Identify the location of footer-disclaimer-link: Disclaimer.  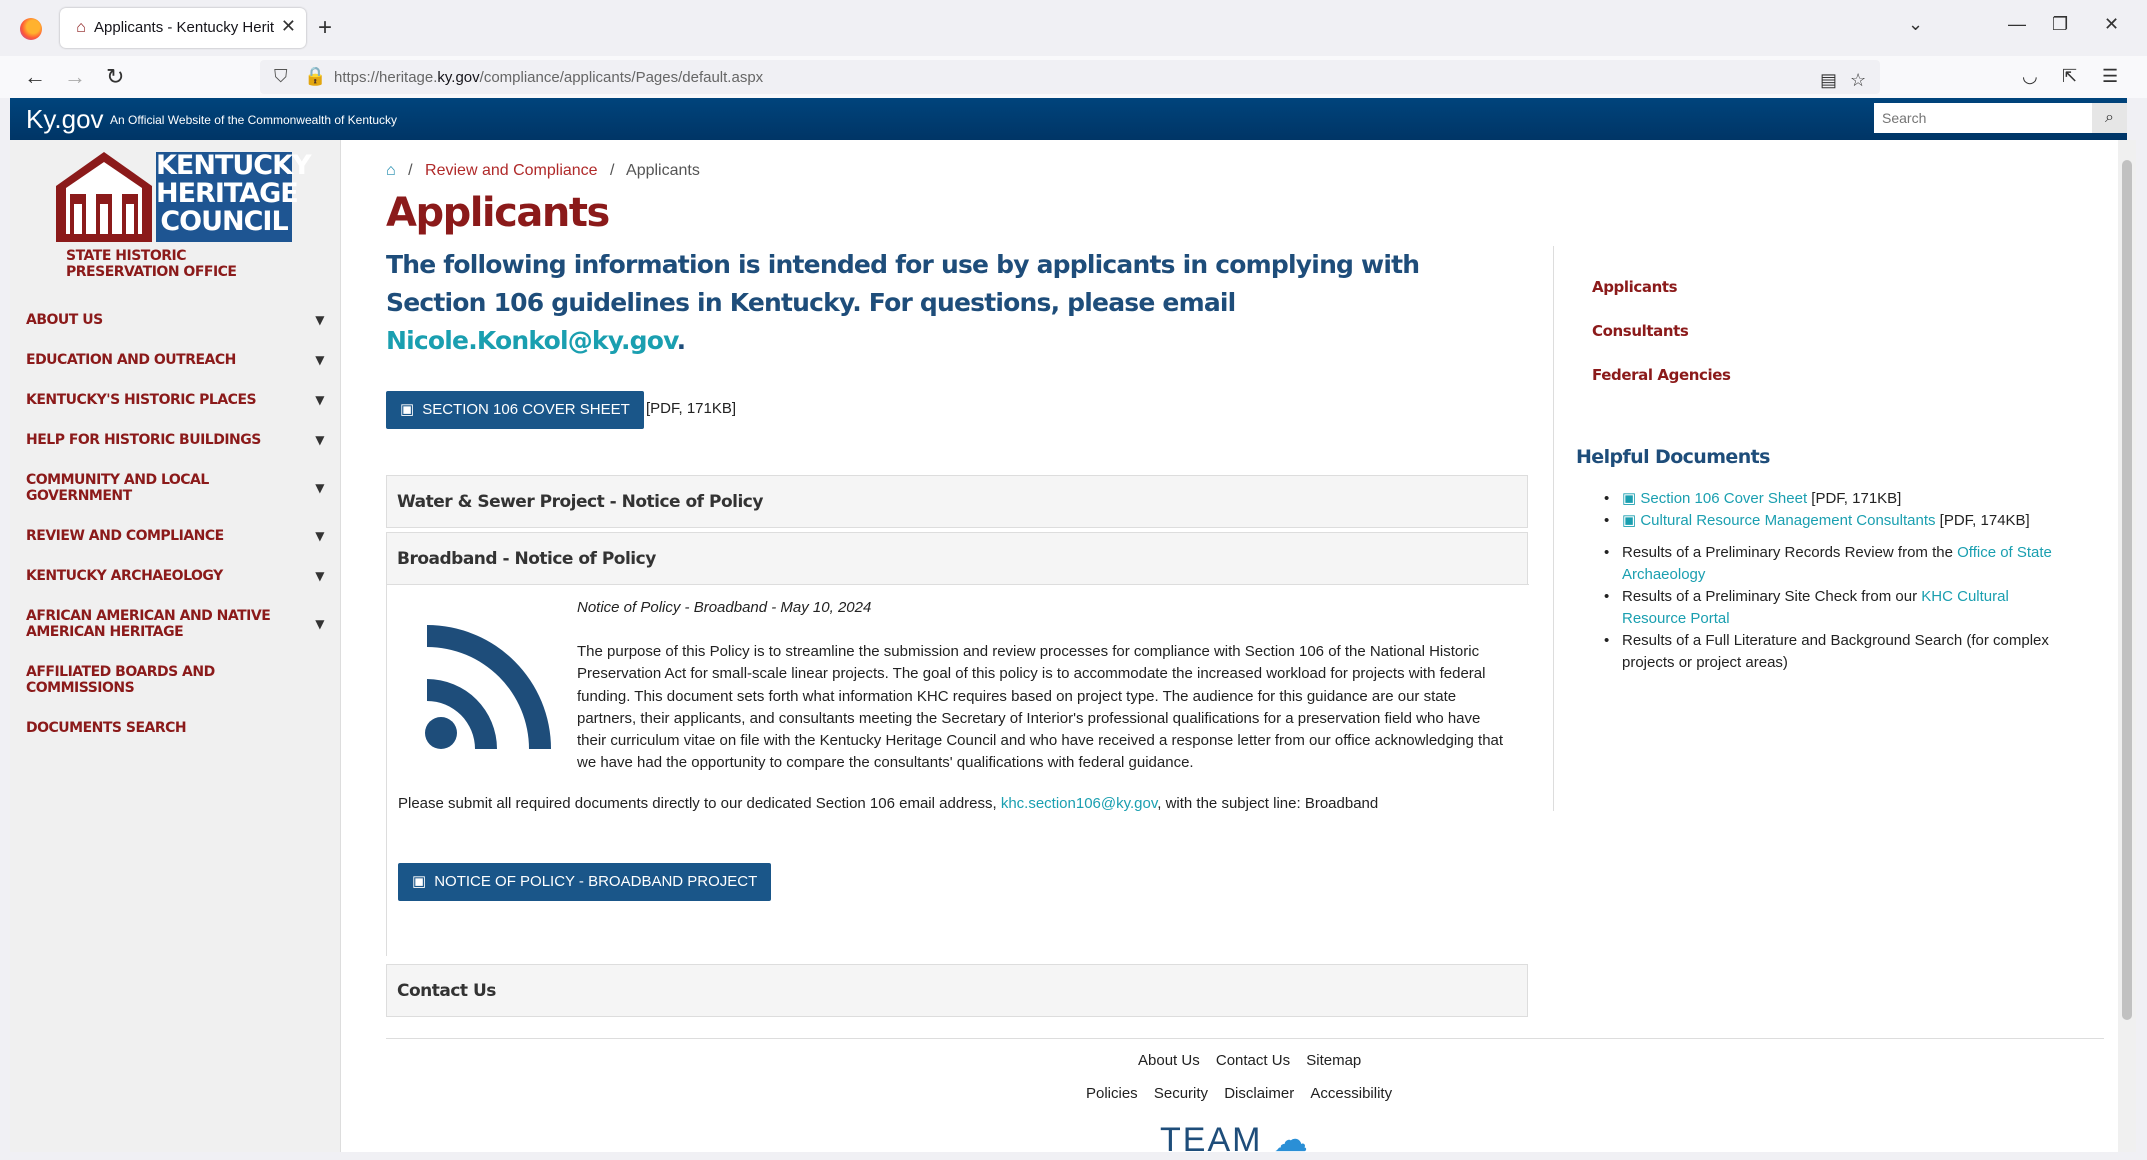
(1259, 1093).